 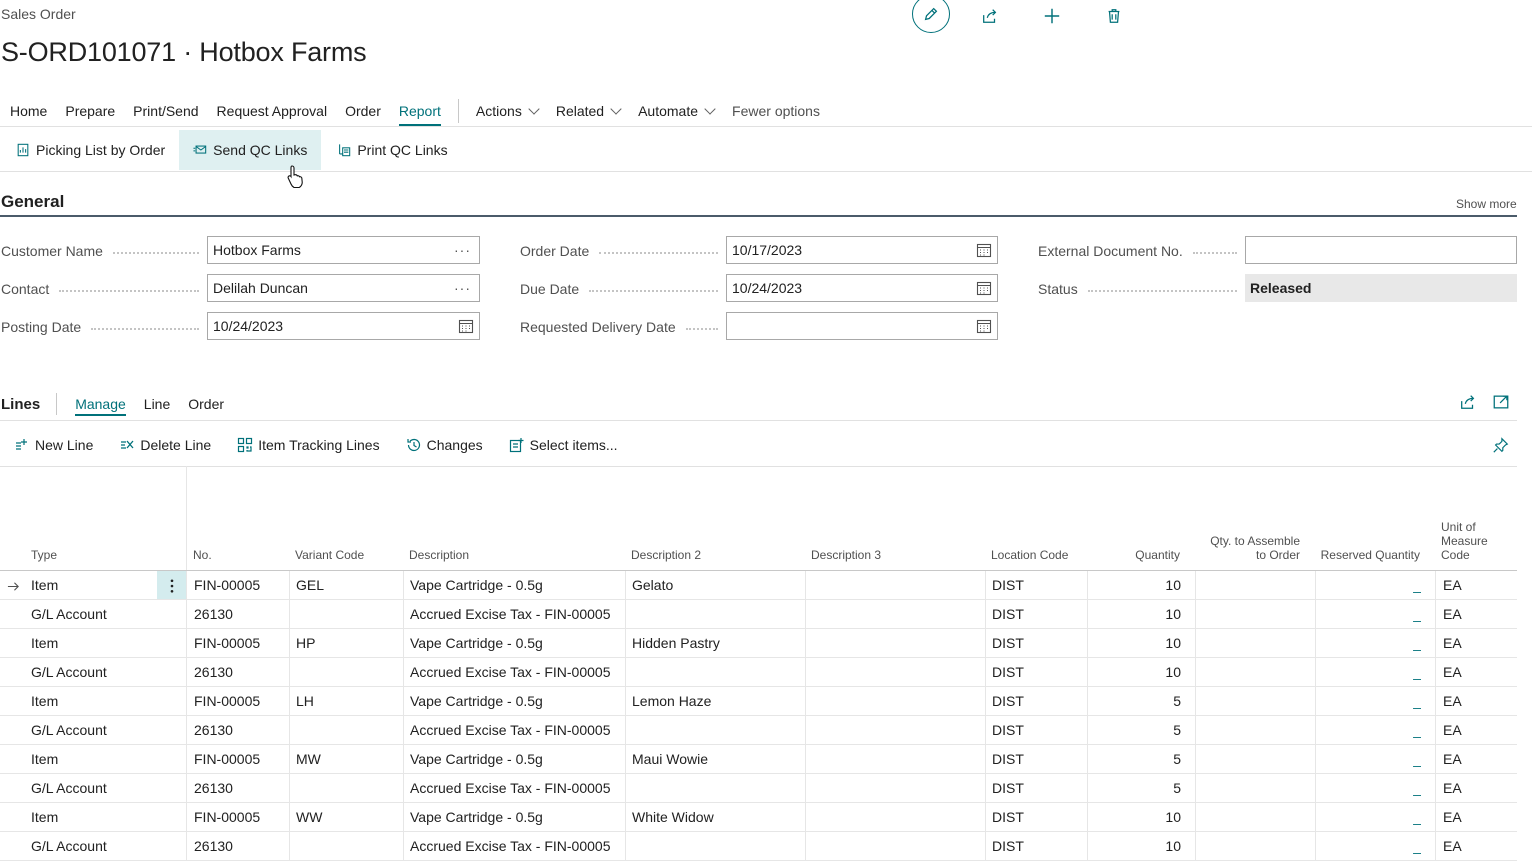 I want to click on menu-related: Related, so click(x=588, y=111).